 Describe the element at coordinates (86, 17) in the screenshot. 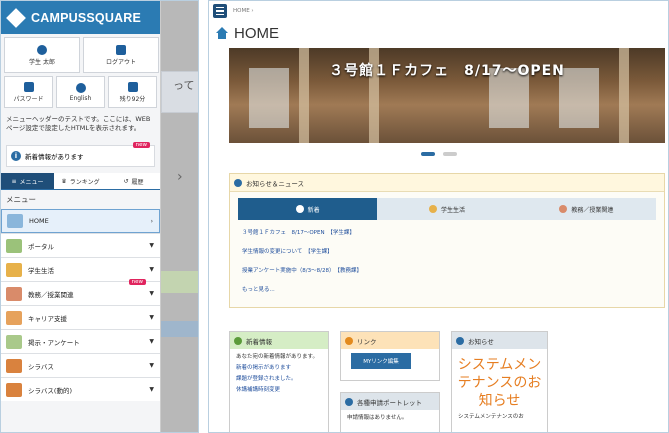

I see `brand-name: CAMPUSSQUARE` at that location.